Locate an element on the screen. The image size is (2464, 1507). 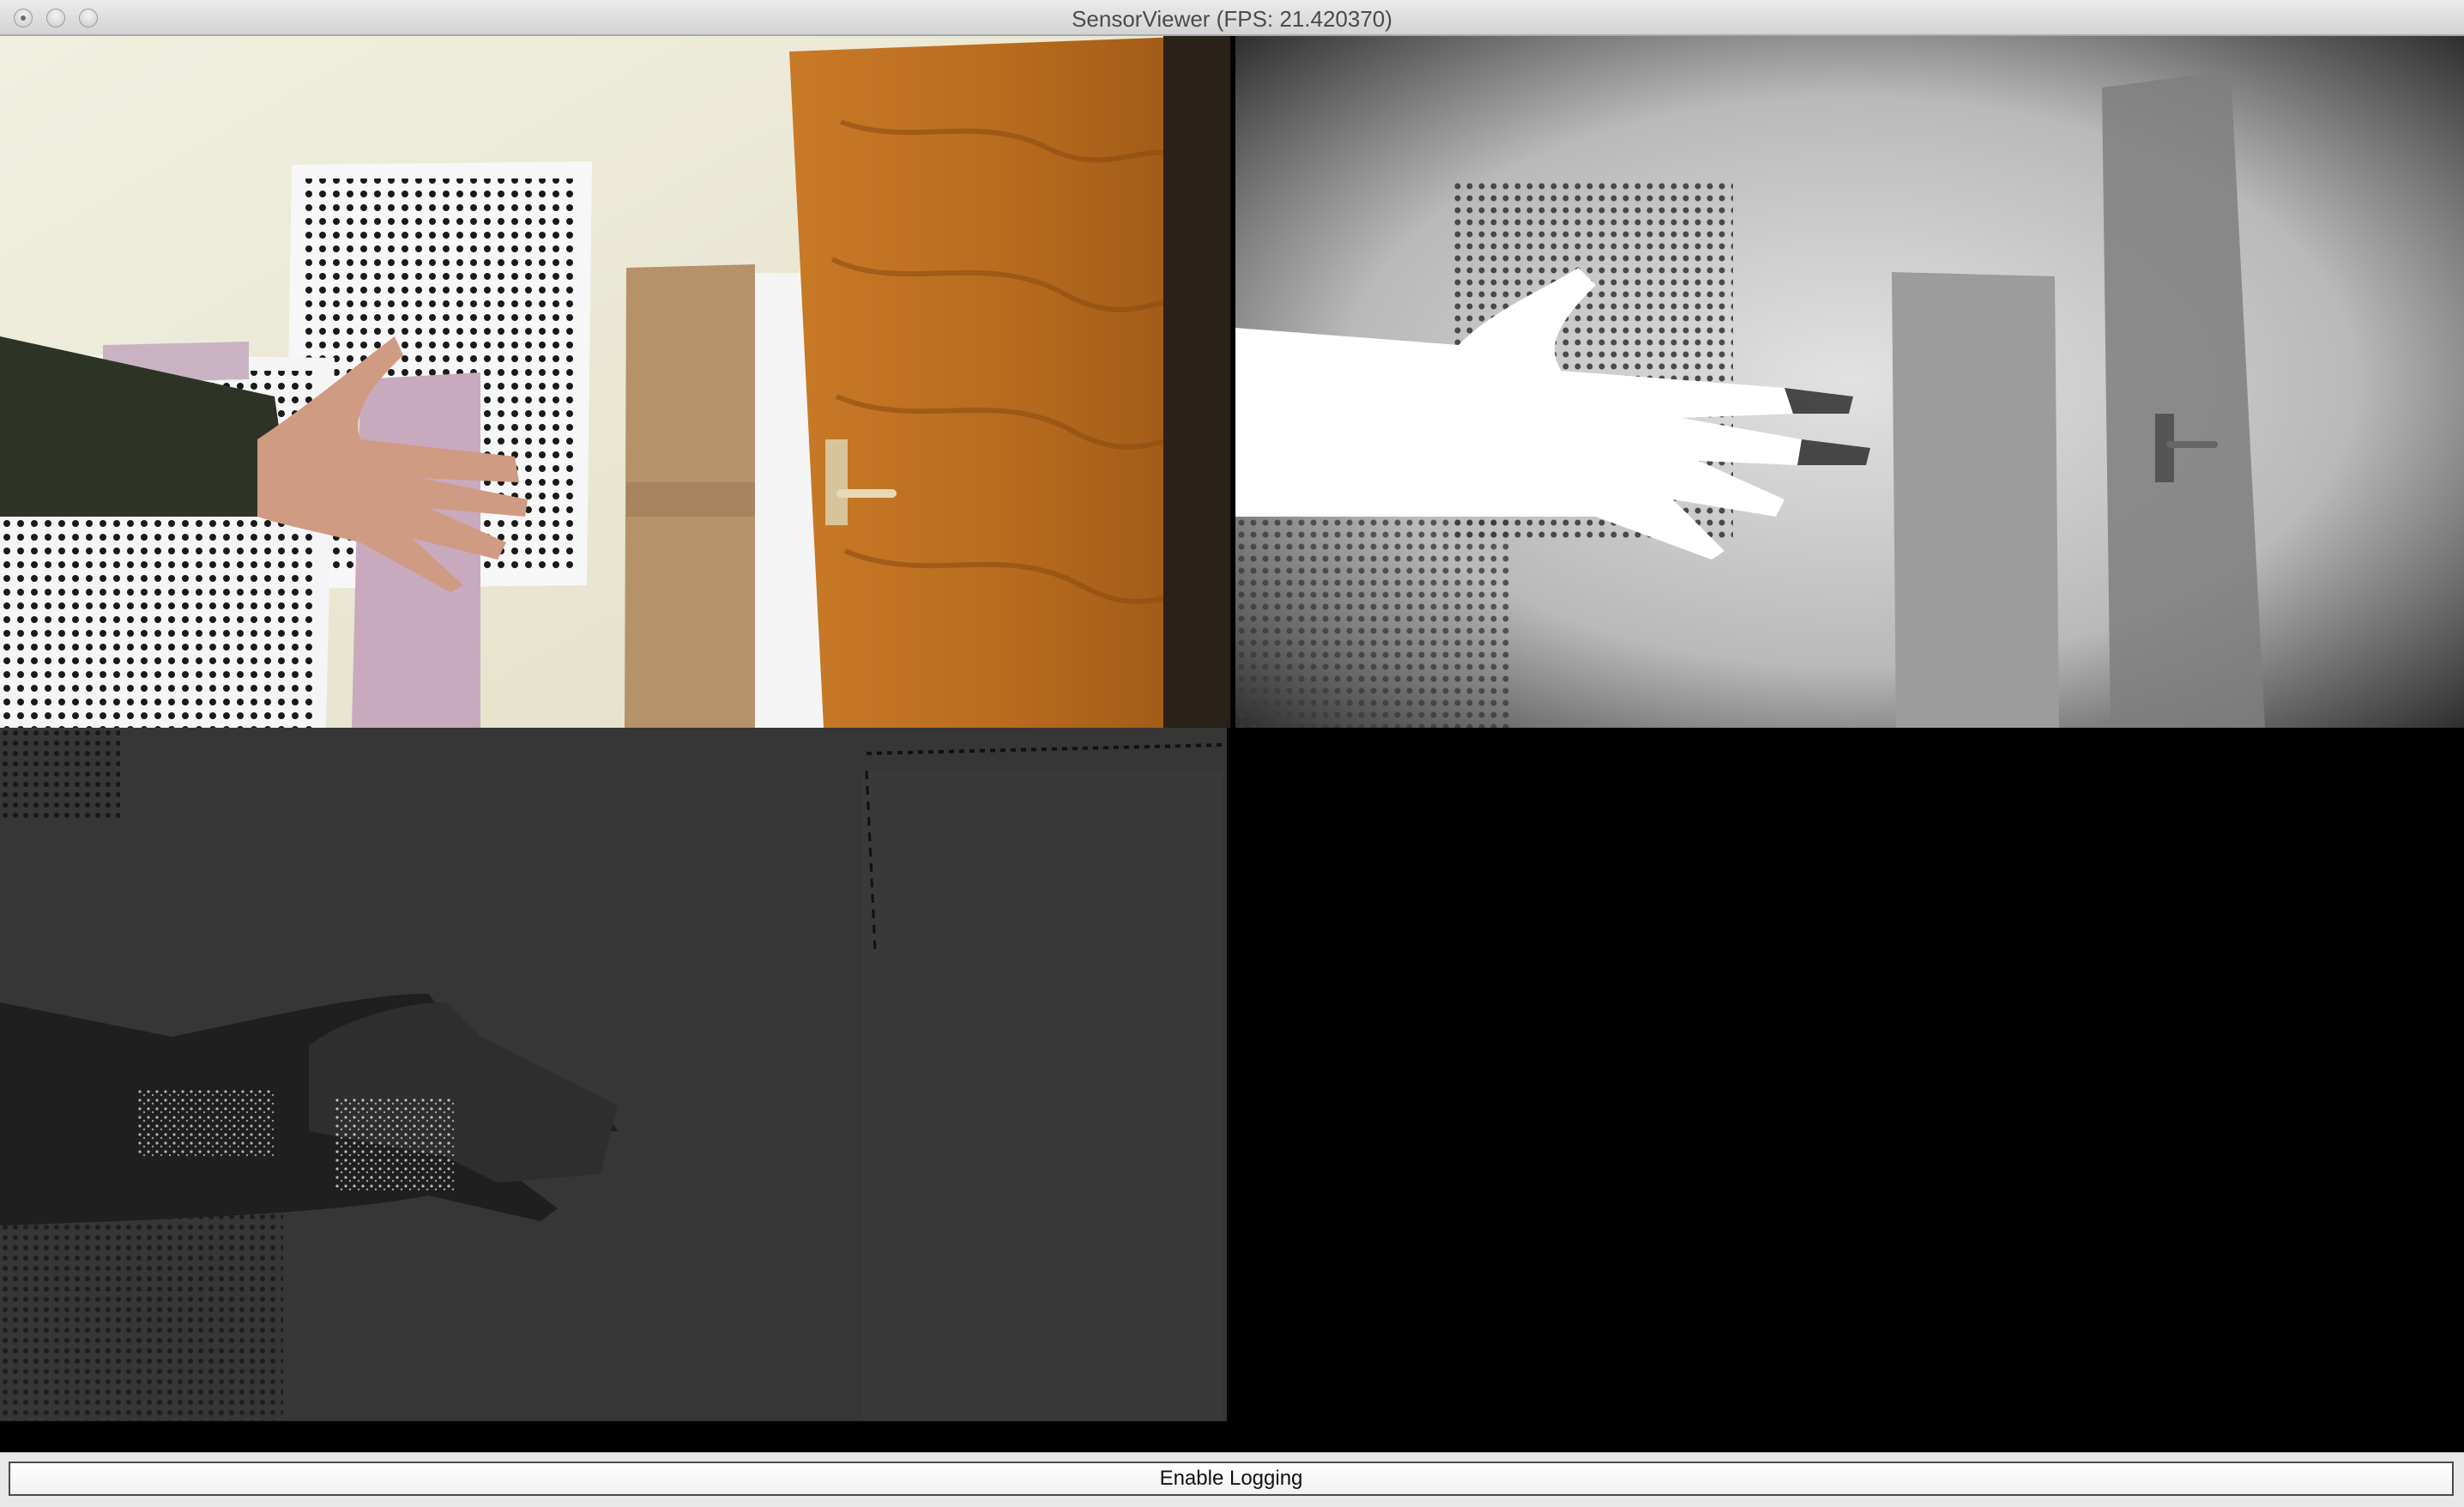
enable-logging-button: Enable Logging is located at coordinates (1231, 1479).